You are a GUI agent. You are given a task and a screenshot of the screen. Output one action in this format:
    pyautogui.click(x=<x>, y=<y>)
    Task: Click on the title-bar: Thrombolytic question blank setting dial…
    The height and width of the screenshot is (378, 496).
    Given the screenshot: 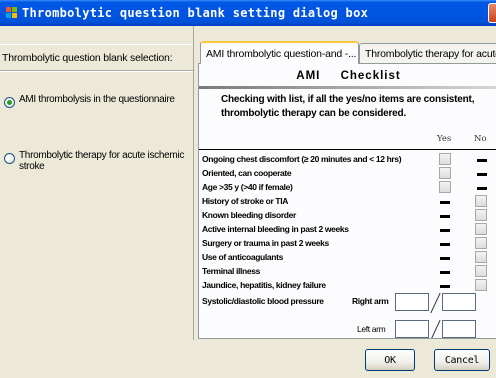 What is the action you would take?
    pyautogui.click(x=248, y=13)
    